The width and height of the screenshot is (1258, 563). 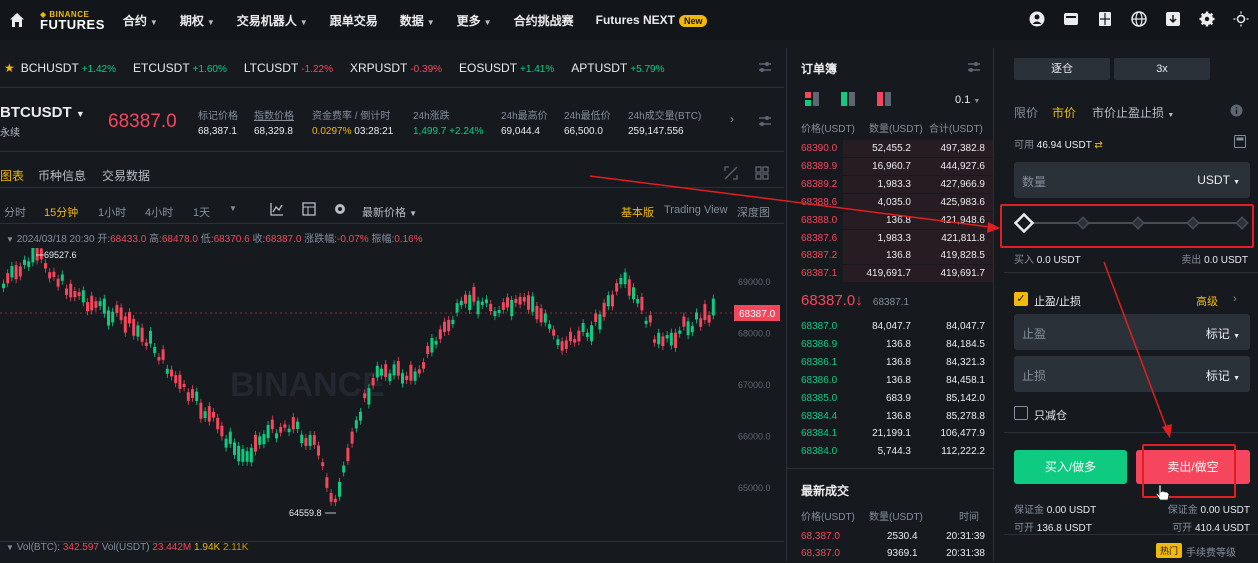 I want to click on nav-item-1: 期权 ▼, so click(x=197, y=20).